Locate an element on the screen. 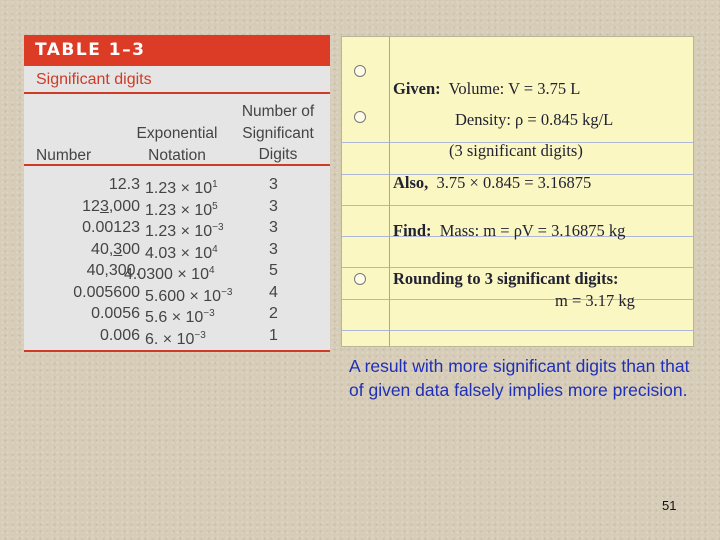  column-header-significant-digits: Number of Significant Digits is located at coordinates (278, 133).